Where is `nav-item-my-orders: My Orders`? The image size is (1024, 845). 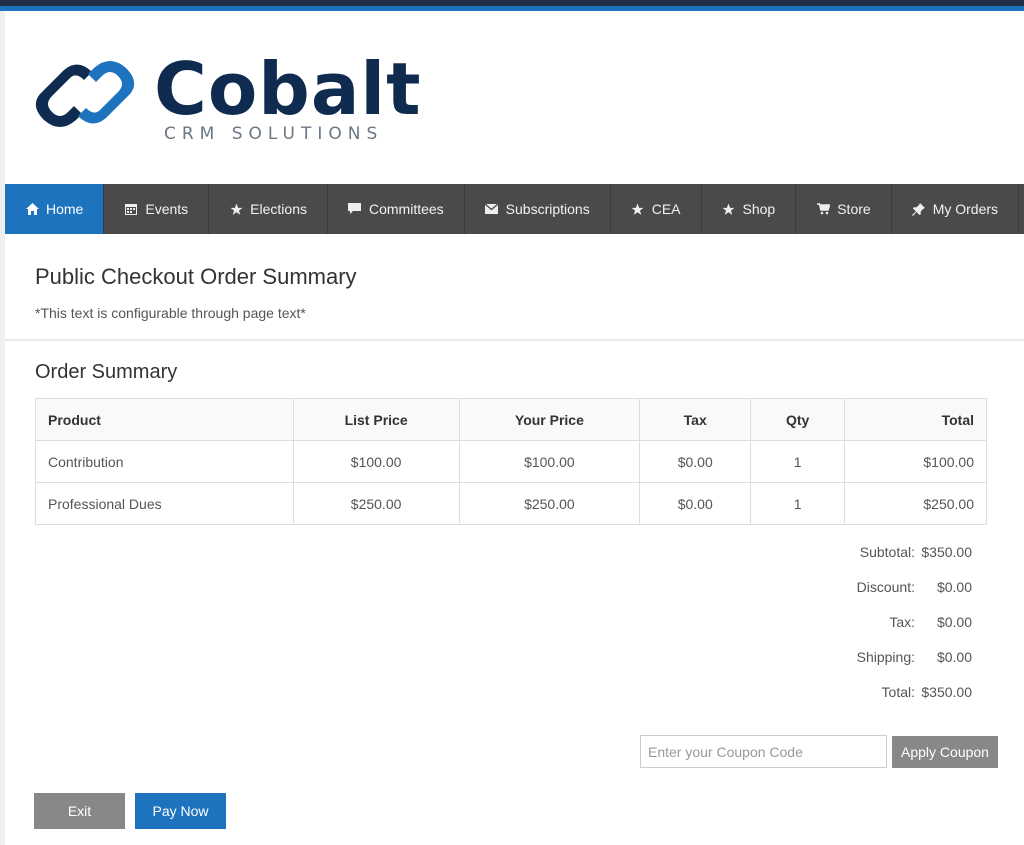
nav-item-my-orders: My Orders is located at coordinates (956, 209).